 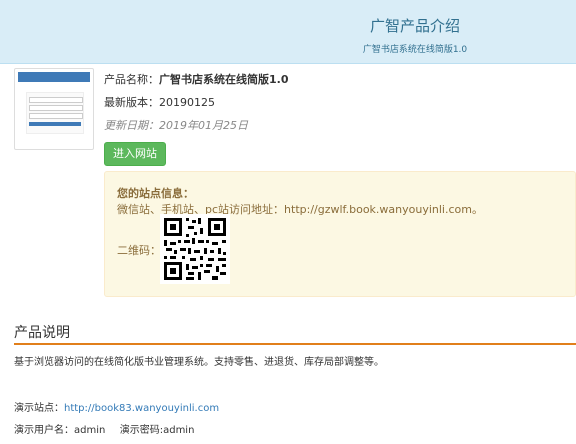 I want to click on demo-pwd-label: 演示密码:, so click(x=141, y=430).